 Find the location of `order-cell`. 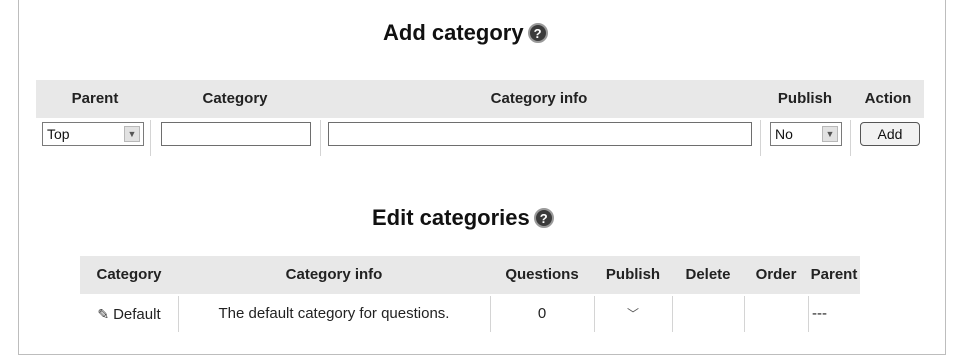

order-cell is located at coordinates (776, 314).